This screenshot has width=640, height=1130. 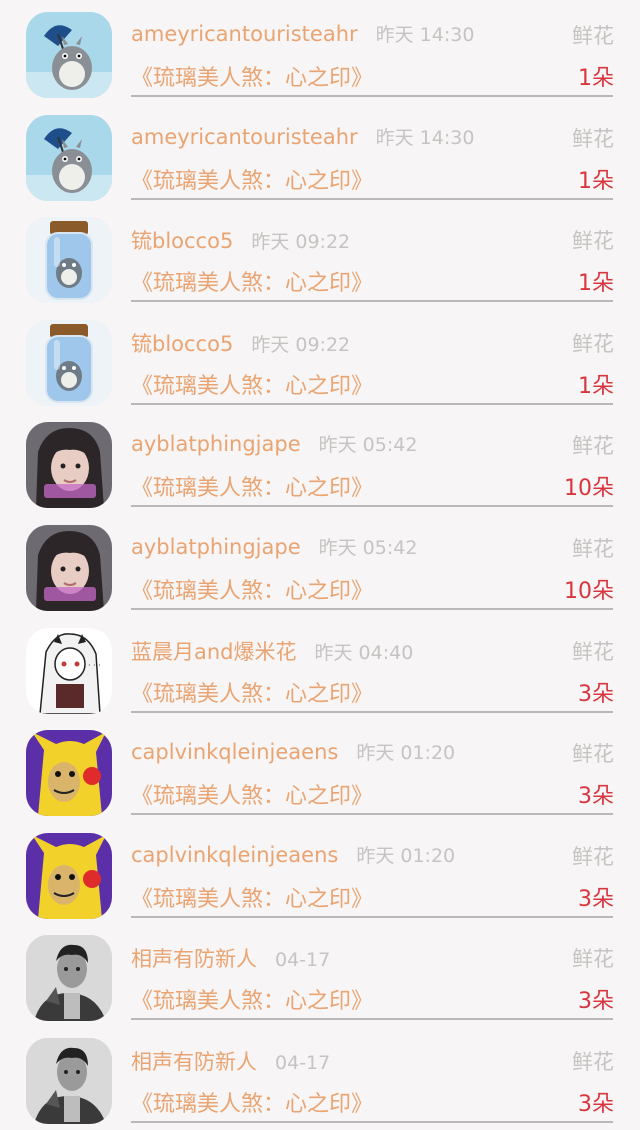 I want to click on user-name: 蓝晨月and爆米花 昨天 04:40, so click(x=272, y=651).